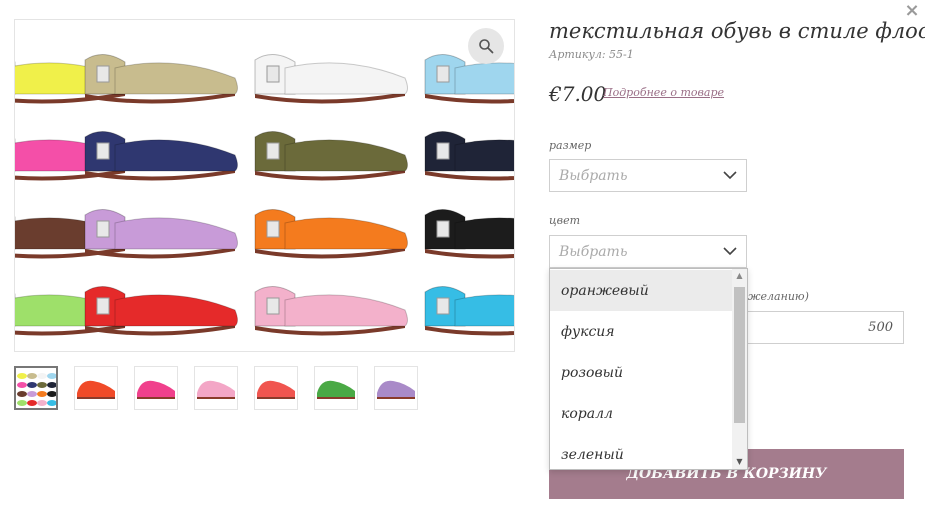  I want to click on color-label: цвет, so click(565, 220).